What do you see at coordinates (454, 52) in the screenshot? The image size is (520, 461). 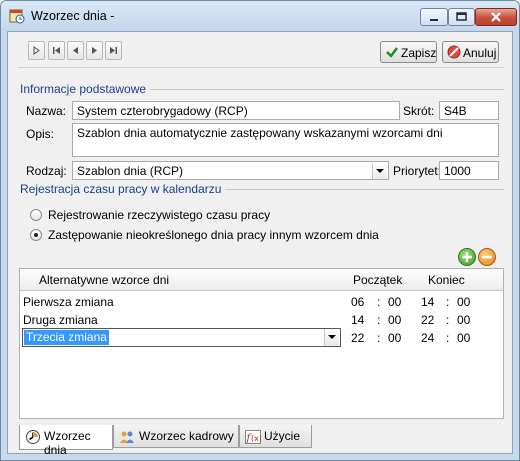 I see `cancel-icon` at bounding box center [454, 52].